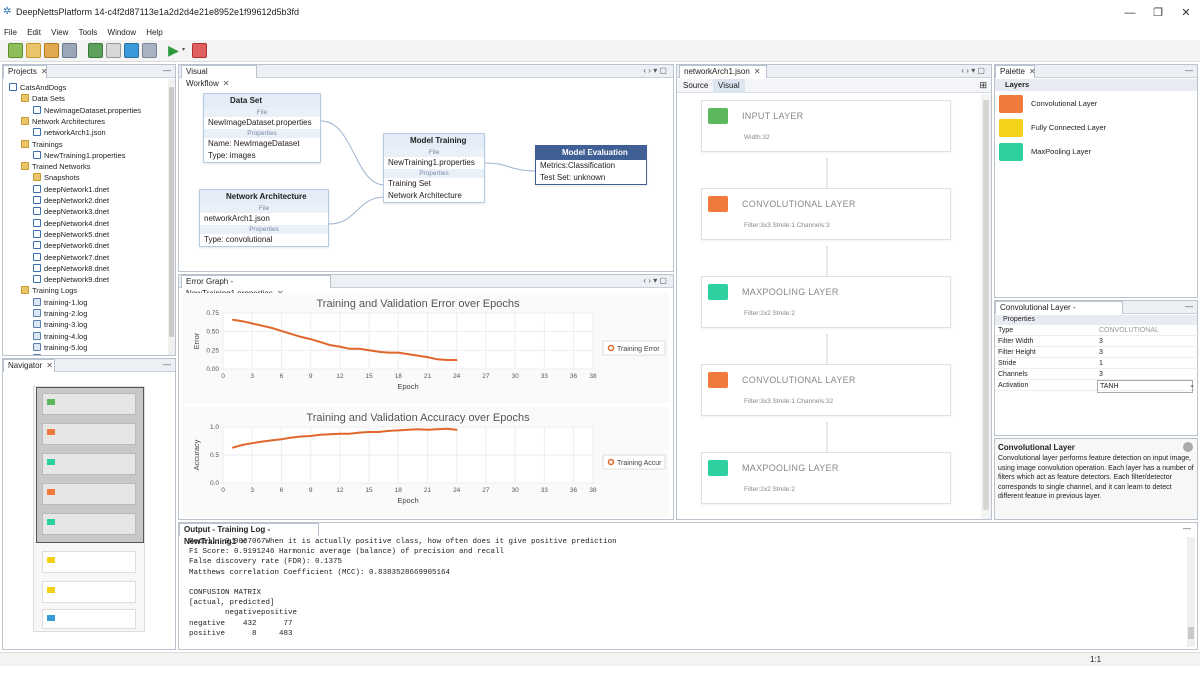  What do you see at coordinates (51, 50) in the screenshot?
I see `open-project-icon` at bounding box center [51, 50].